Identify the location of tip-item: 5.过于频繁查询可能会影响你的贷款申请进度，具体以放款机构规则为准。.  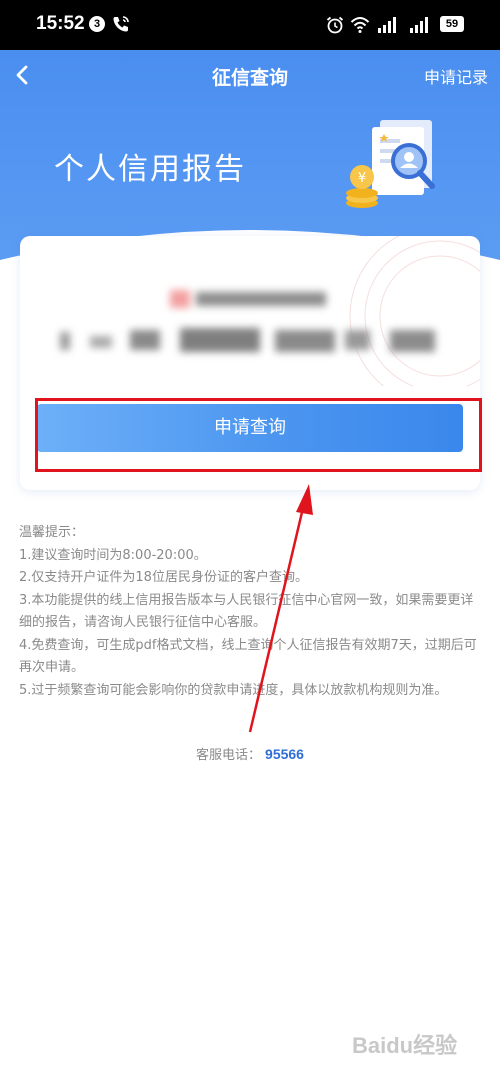
(233, 690).